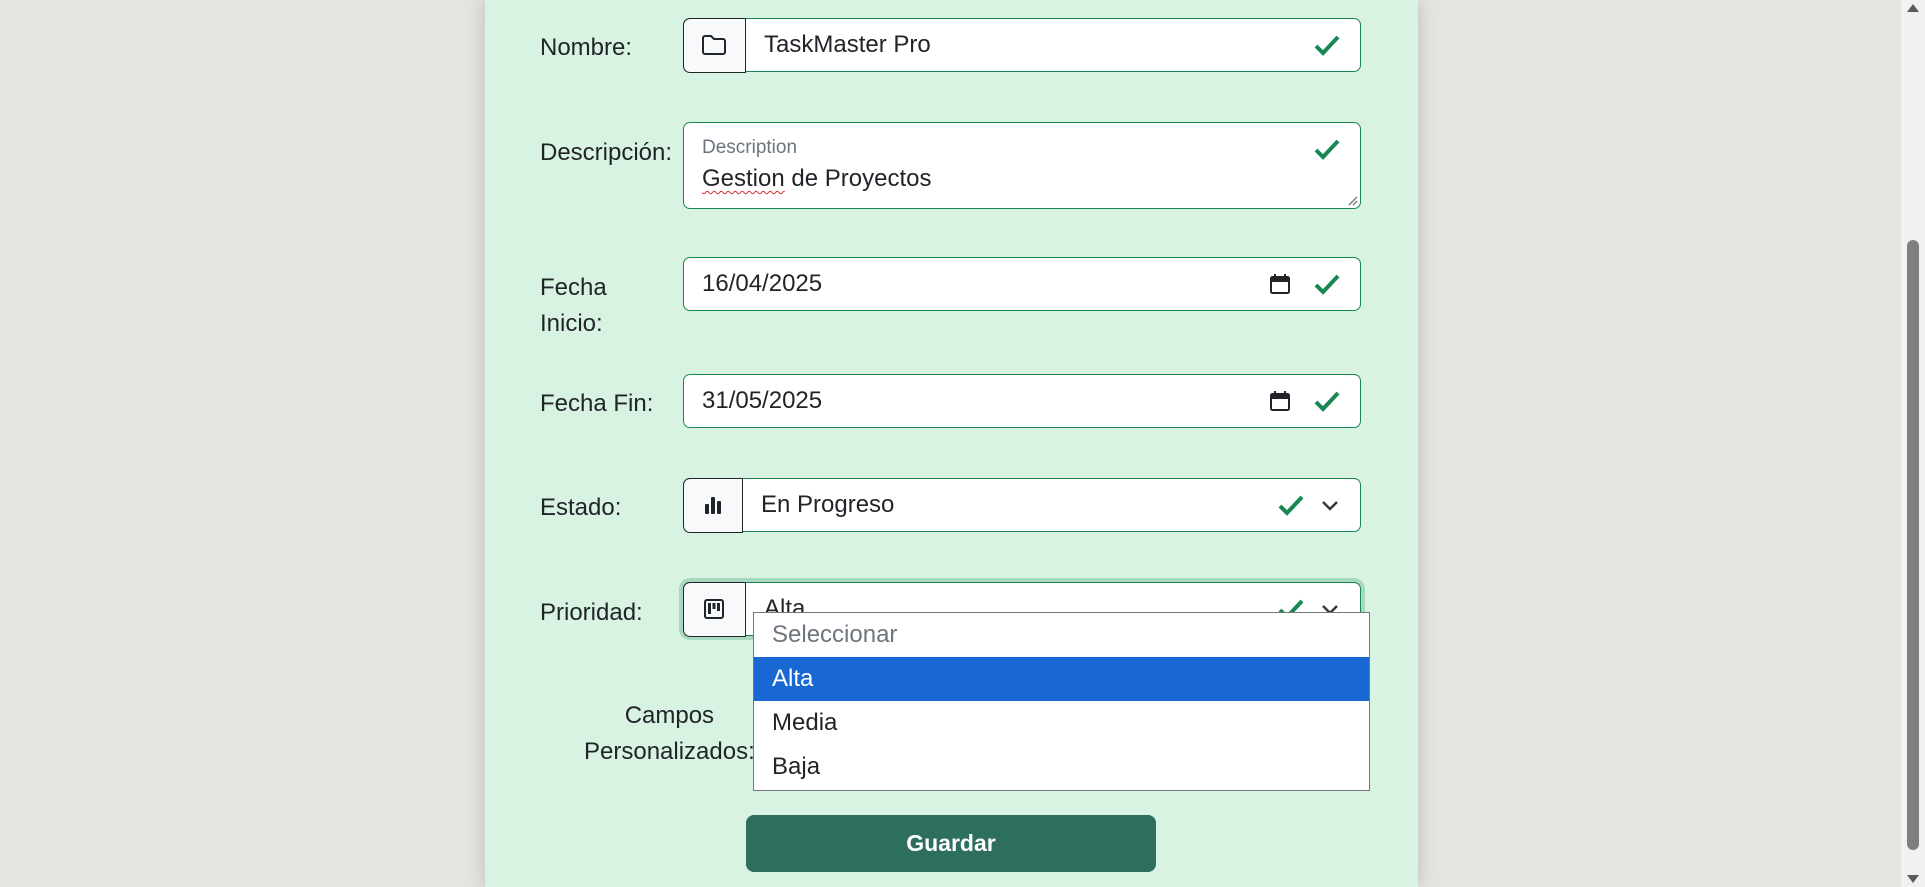 This screenshot has width=1925, height=887. I want to click on fecha-inicio-value: 16/04/2025, so click(762, 283).